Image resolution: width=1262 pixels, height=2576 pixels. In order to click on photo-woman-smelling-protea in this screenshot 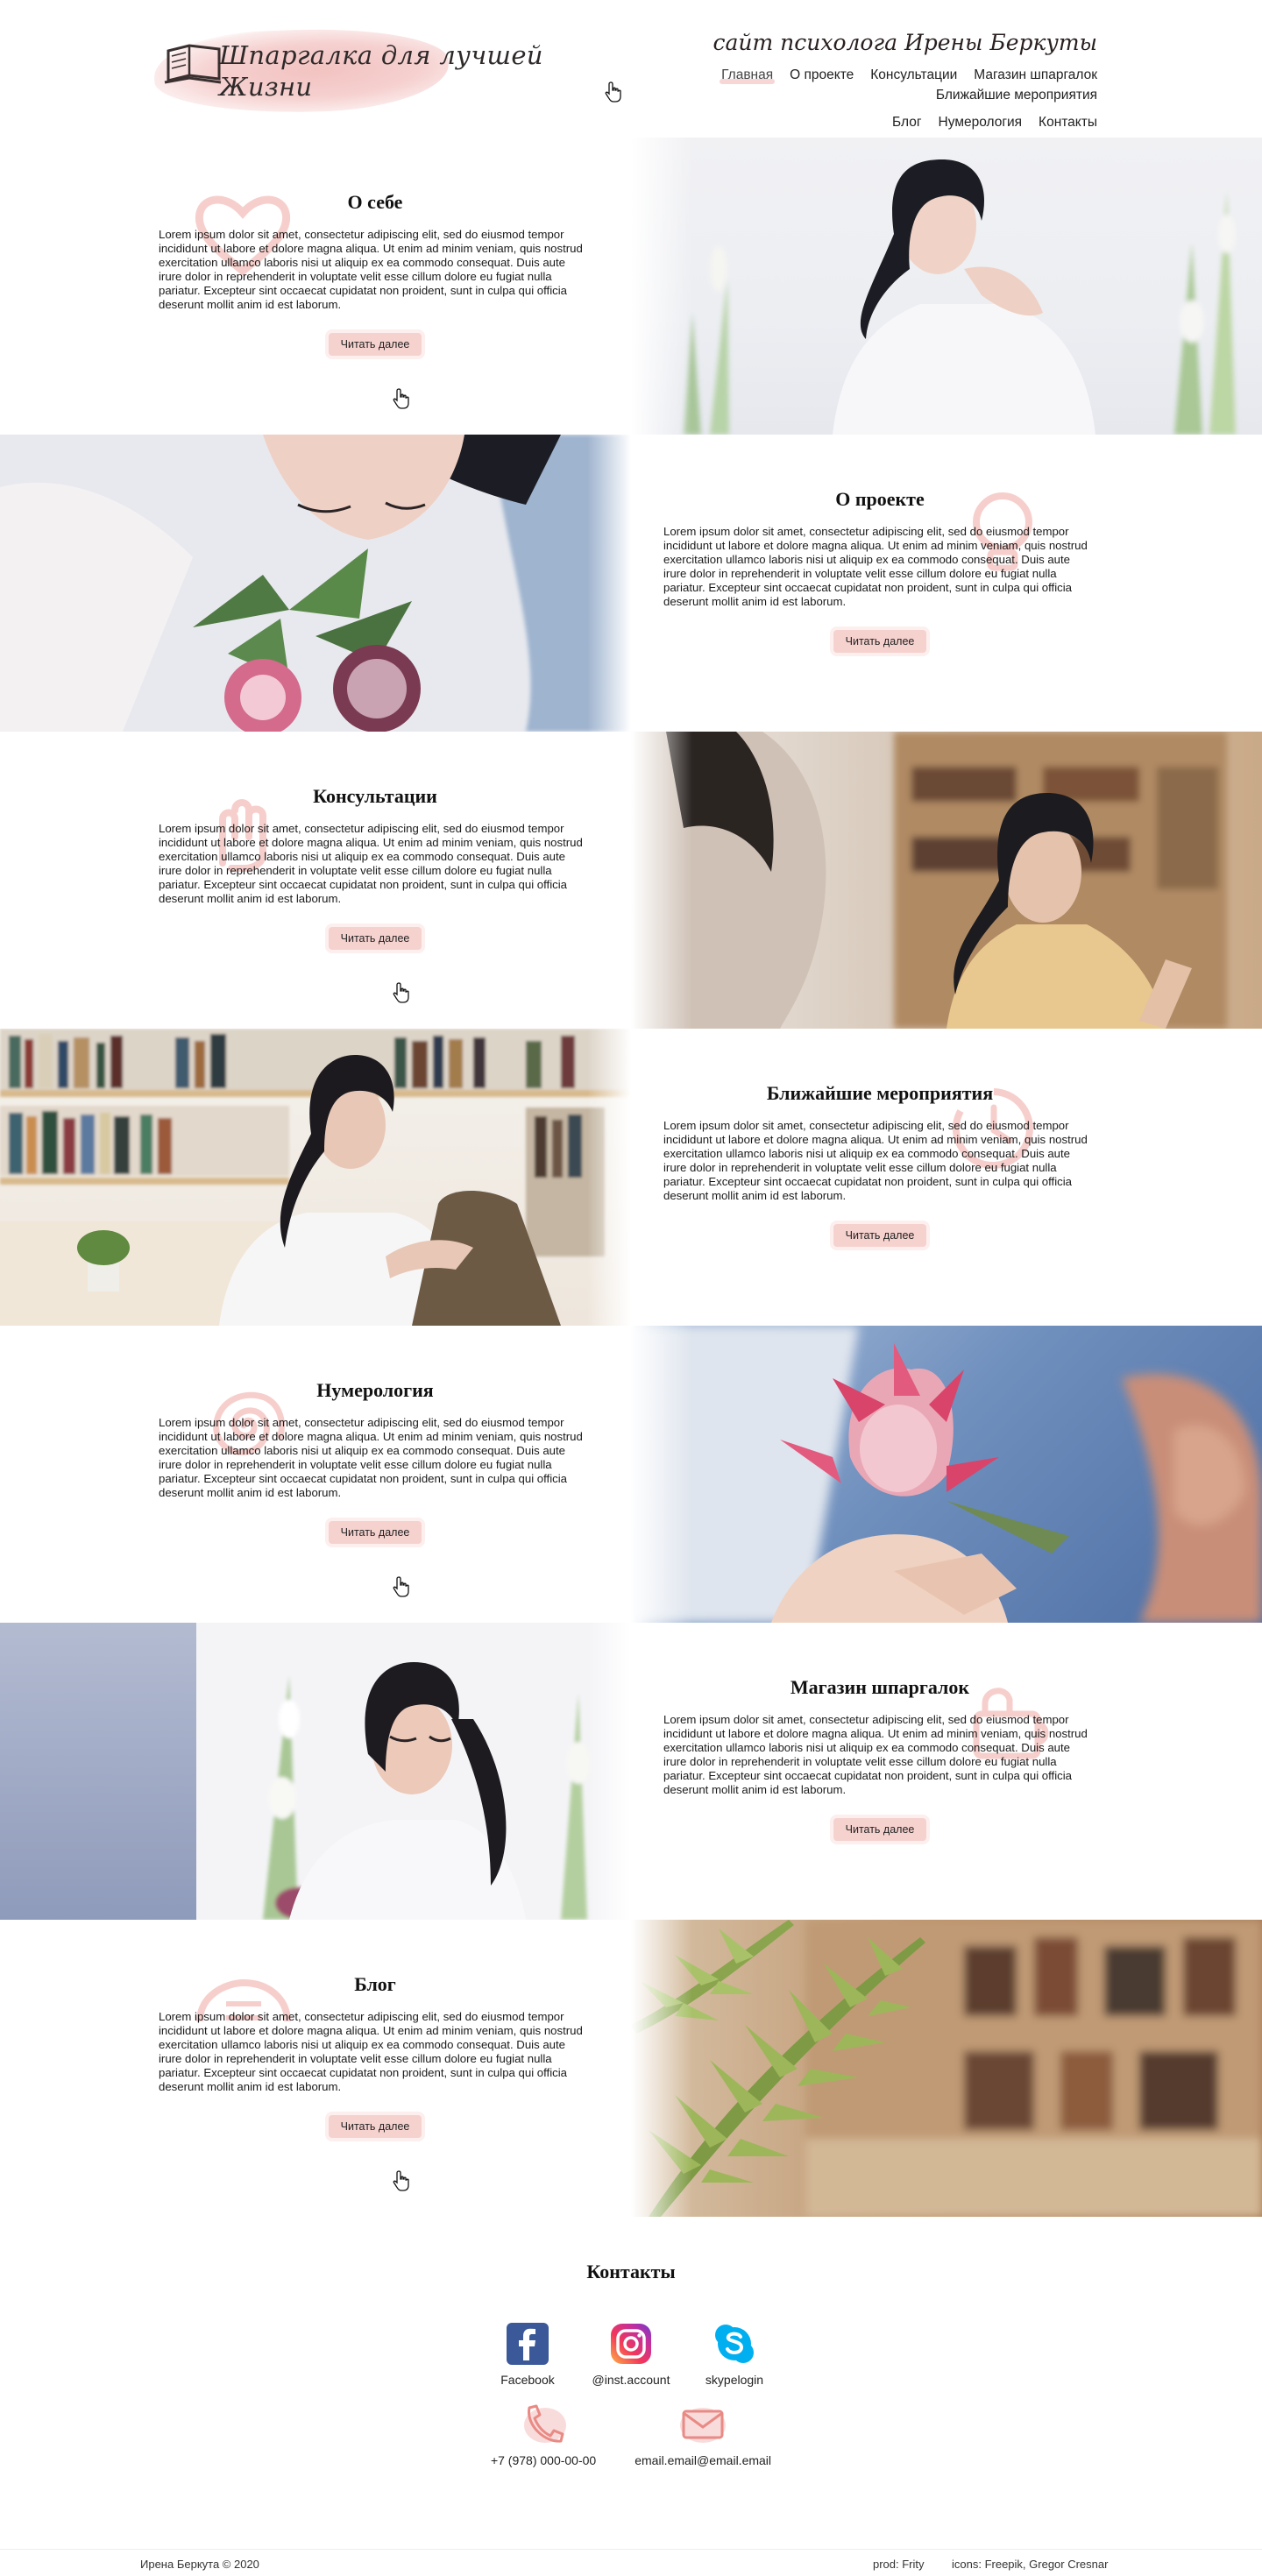, I will do `click(315, 583)`.